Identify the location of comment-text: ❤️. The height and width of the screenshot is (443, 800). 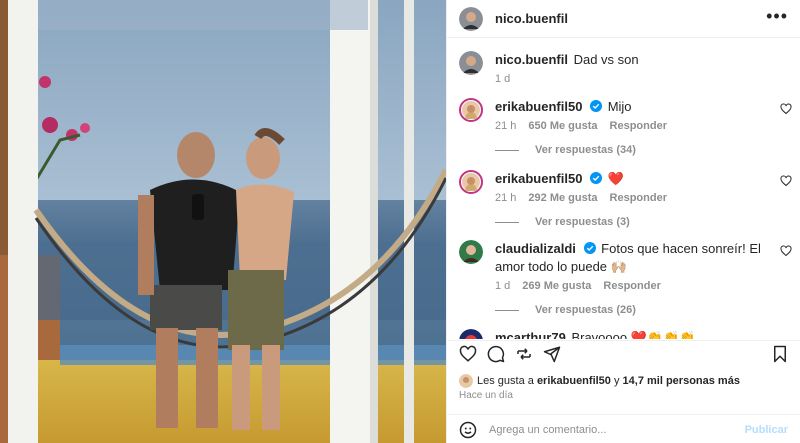
(615, 178).